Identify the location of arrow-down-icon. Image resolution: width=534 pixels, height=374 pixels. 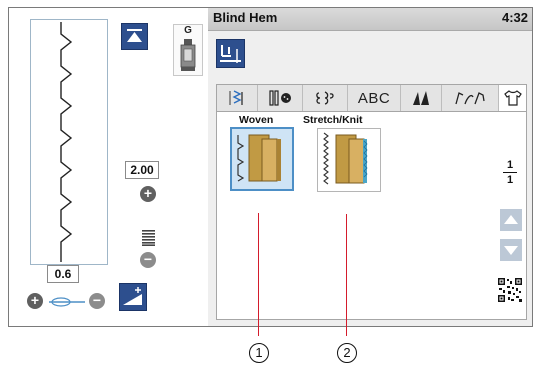
(511, 250).